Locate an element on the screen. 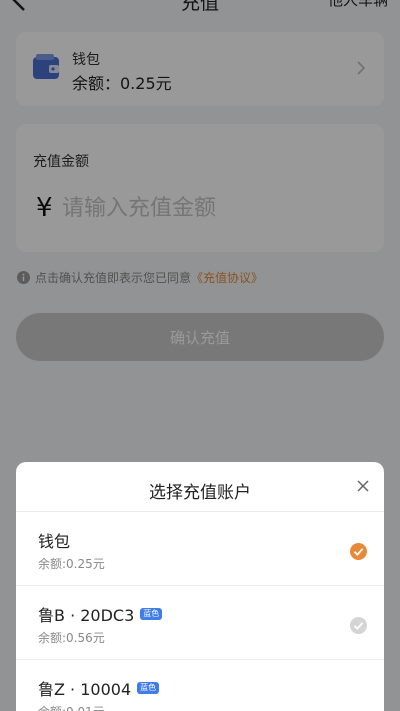 This screenshot has height=711, width=400. sheet-title: 选择充值账户 is located at coordinates (200, 493).